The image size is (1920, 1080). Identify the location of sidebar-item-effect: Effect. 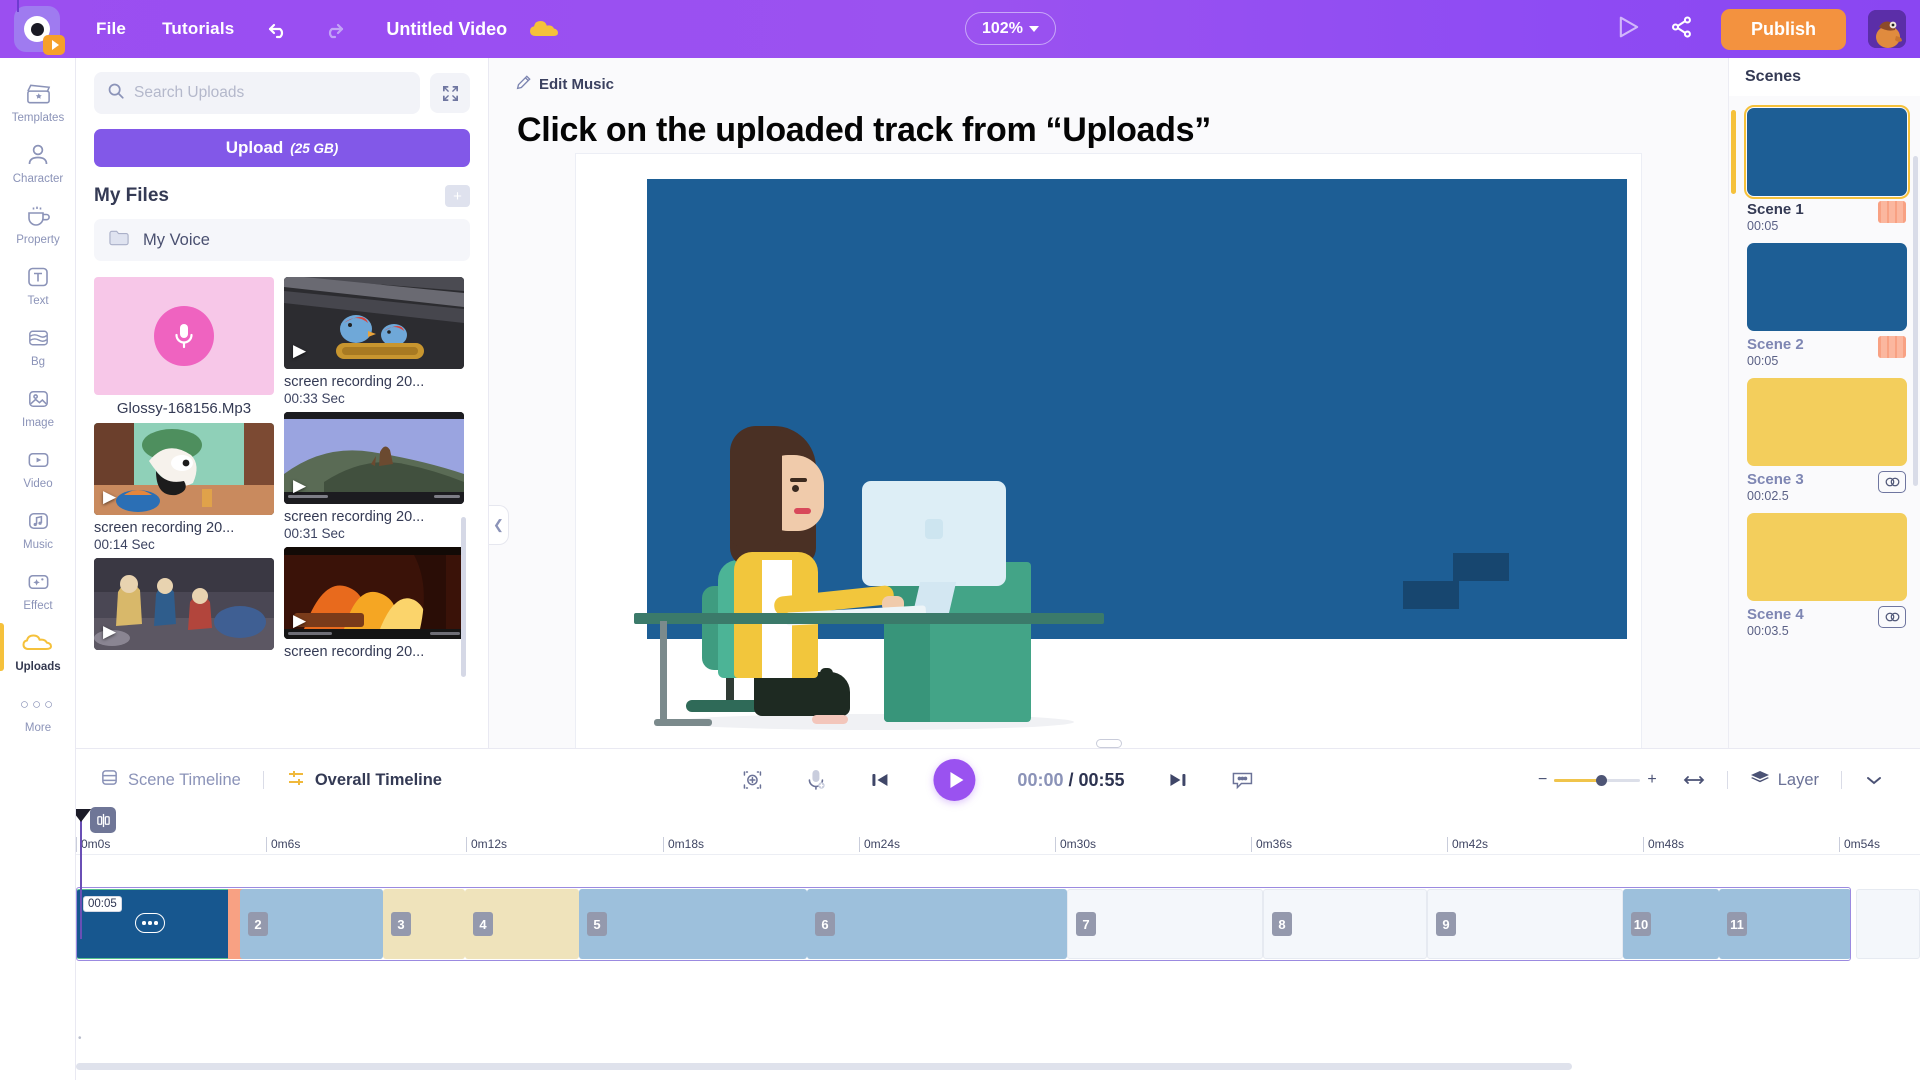
(38, 588).